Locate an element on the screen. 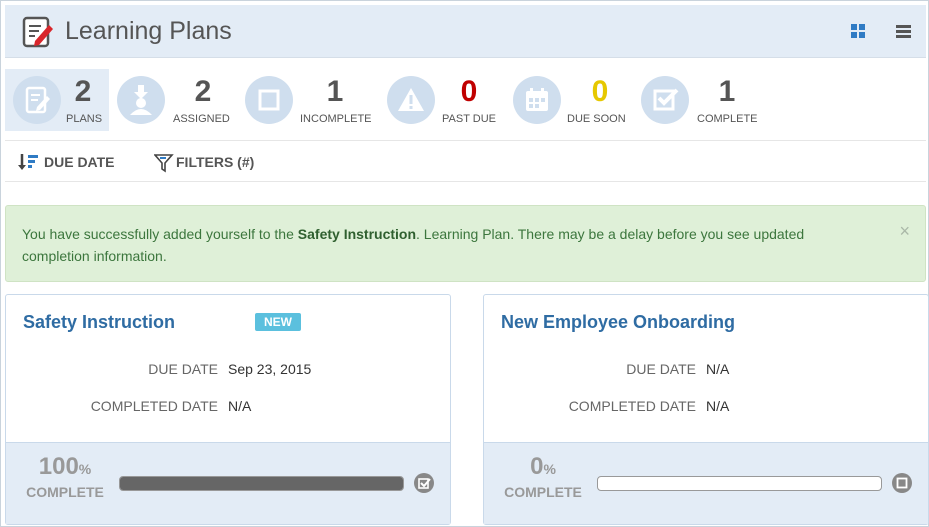 This screenshot has height=527, width=929. stat-past-due: 0 PAST DUE is located at coordinates (441, 100).